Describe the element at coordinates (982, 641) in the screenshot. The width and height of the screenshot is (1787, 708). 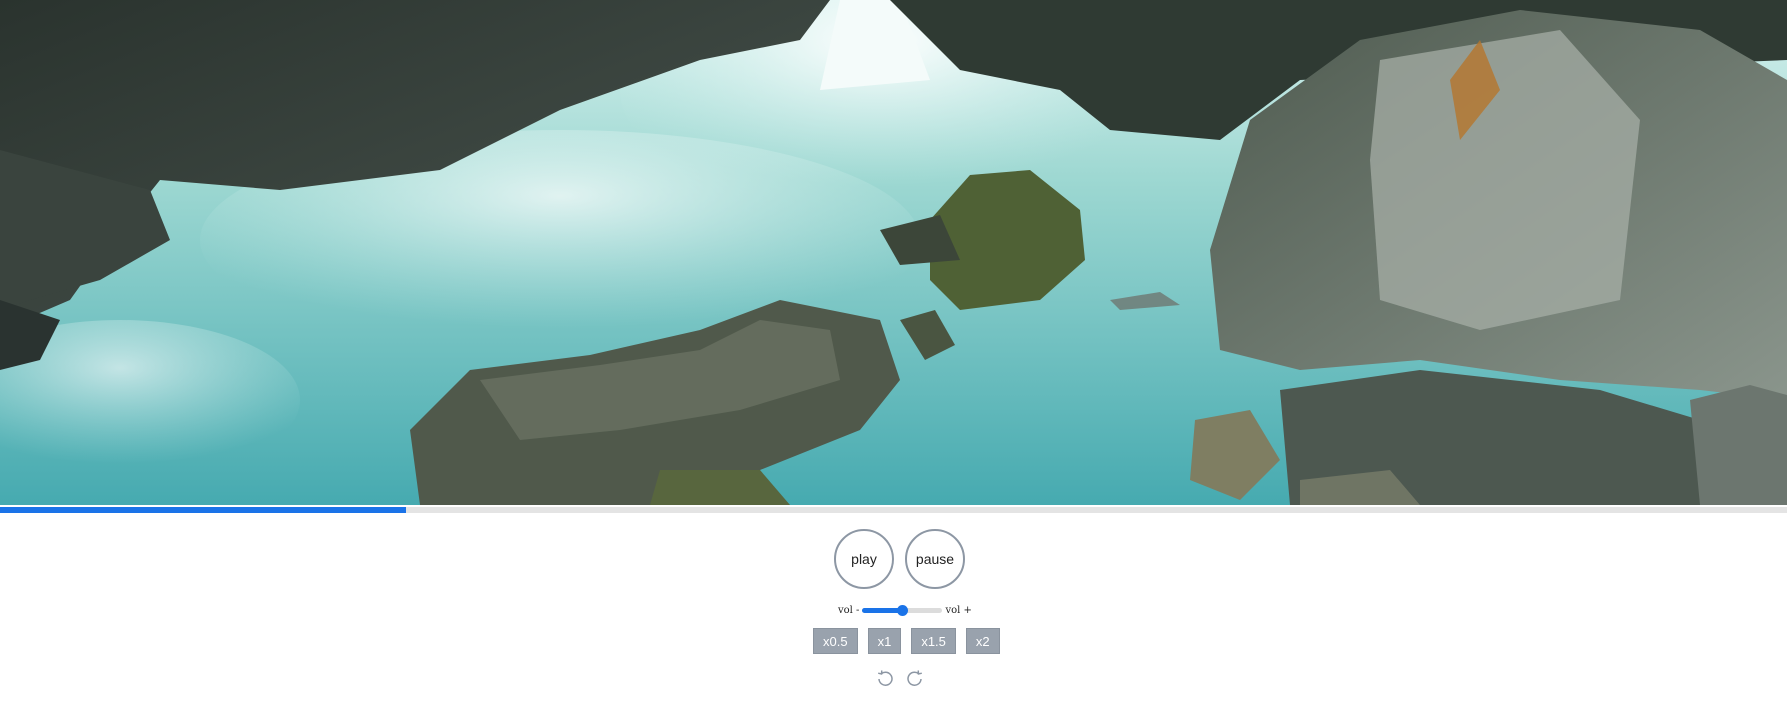
I see `speed-button-2x: x2` at that location.